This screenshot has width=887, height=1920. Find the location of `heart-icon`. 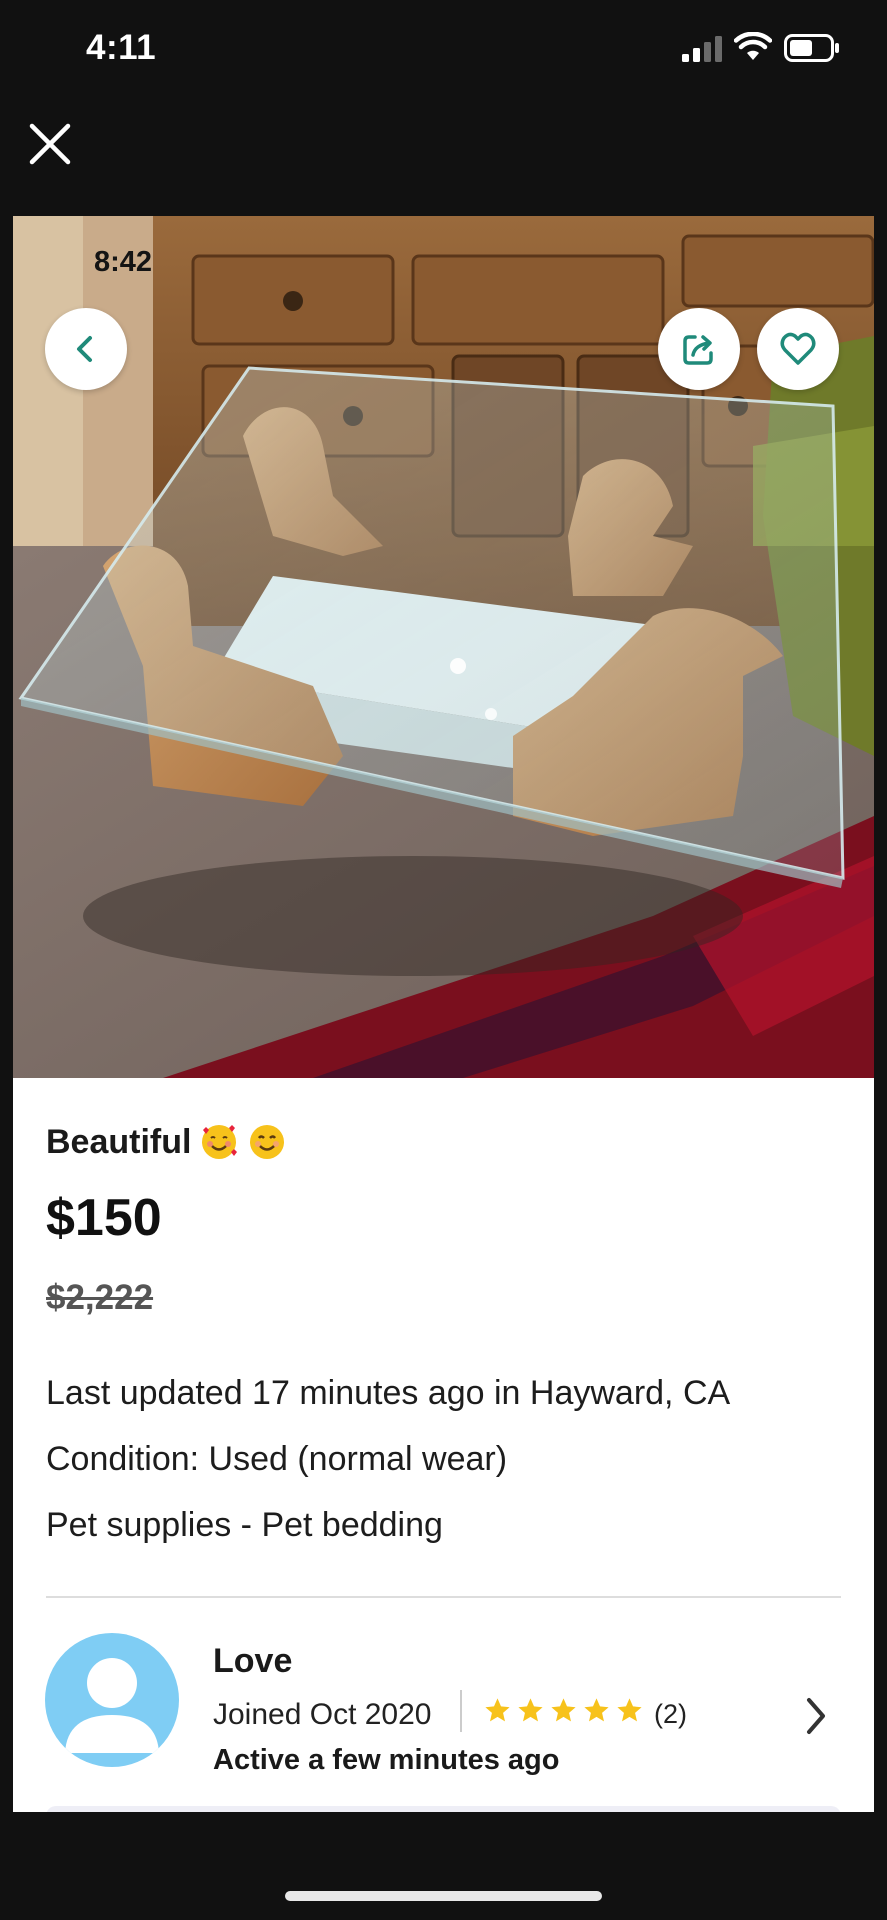

heart-icon is located at coordinates (798, 348).